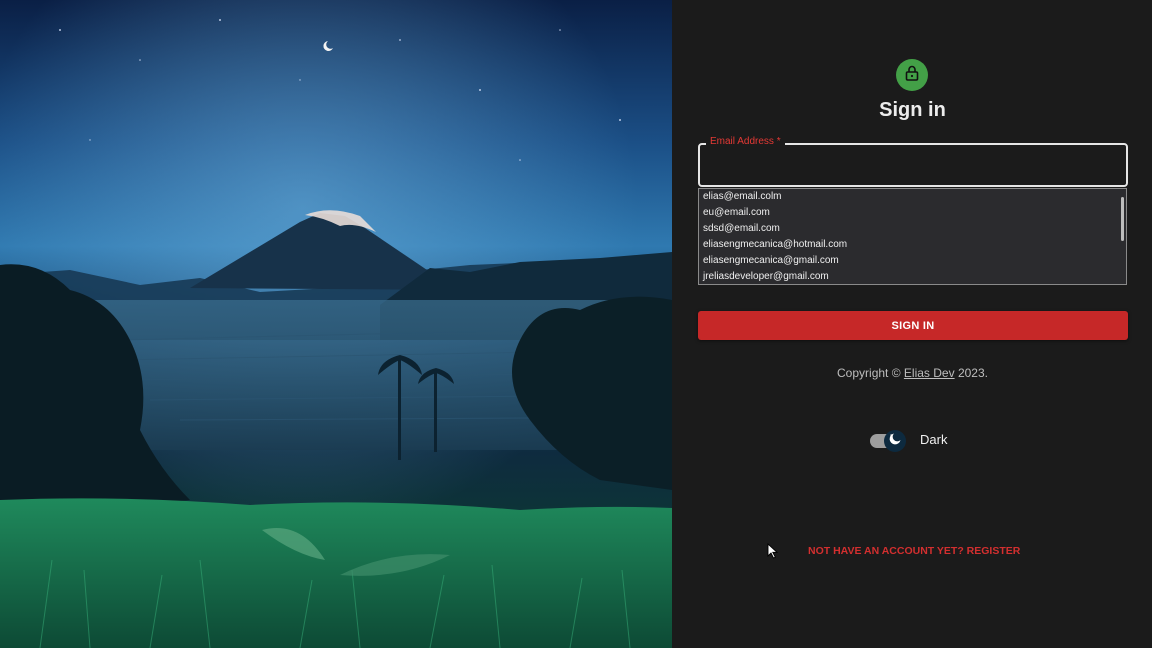 Image resolution: width=1152 pixels, height=648 pixels. Describe the element at coordinates (972, 373) in the screenshot. I see `copyright-year: 2023.` at that location.